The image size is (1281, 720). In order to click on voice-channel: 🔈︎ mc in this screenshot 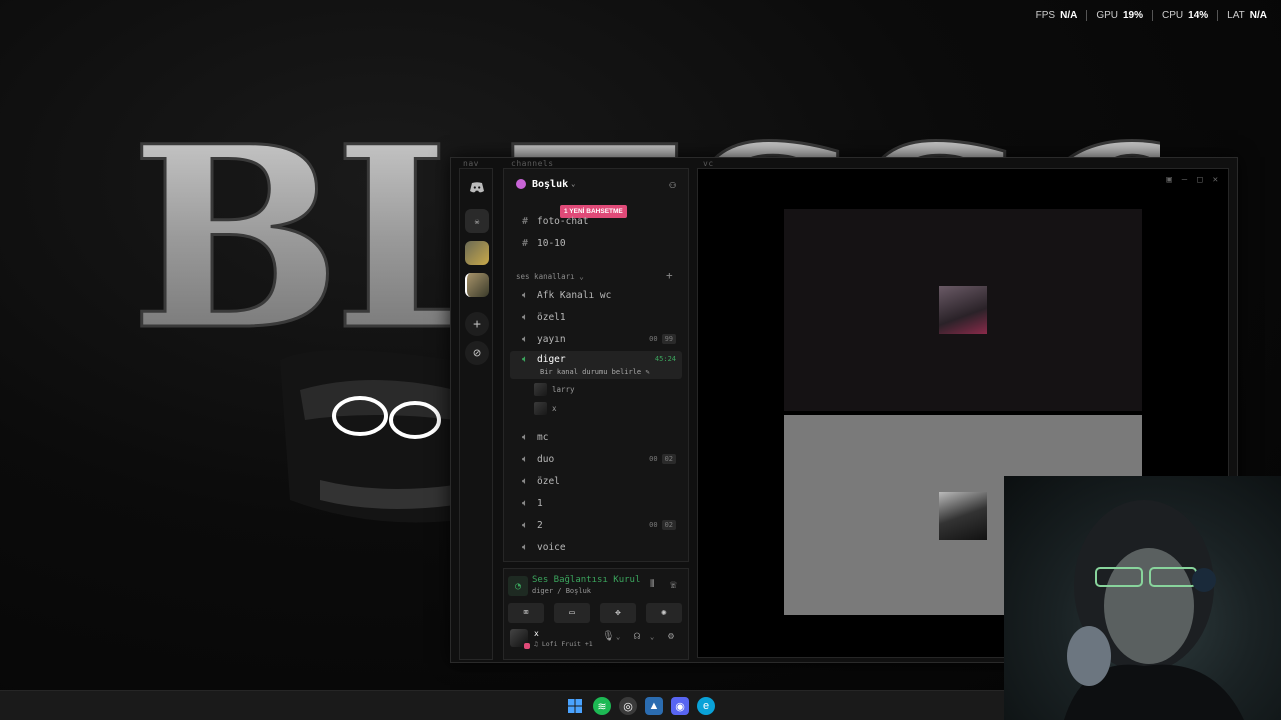, I will do `click(596, 437)`.